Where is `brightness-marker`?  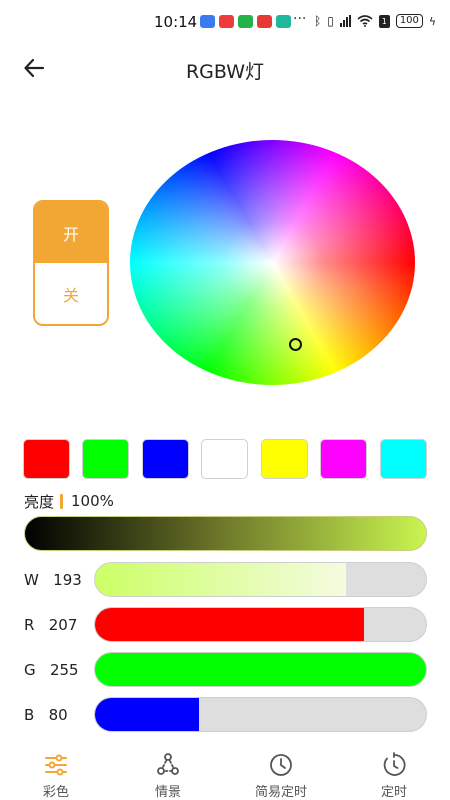
brightness-marker is located at coordinates (62, 501).